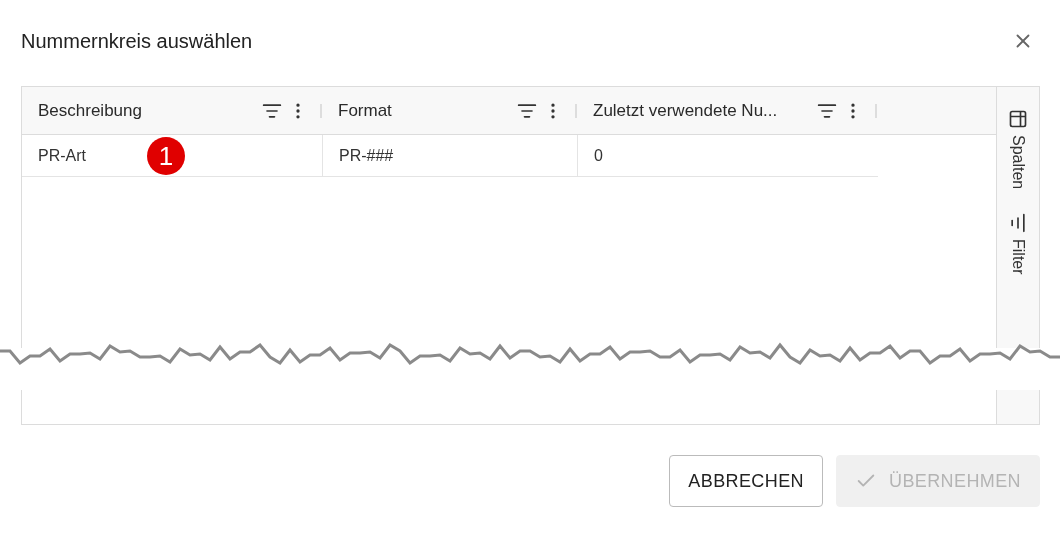  Describe the element at coordinates (746, 481) in the screenshot. I see `cancel-button: ABBRECHEN` at that location.